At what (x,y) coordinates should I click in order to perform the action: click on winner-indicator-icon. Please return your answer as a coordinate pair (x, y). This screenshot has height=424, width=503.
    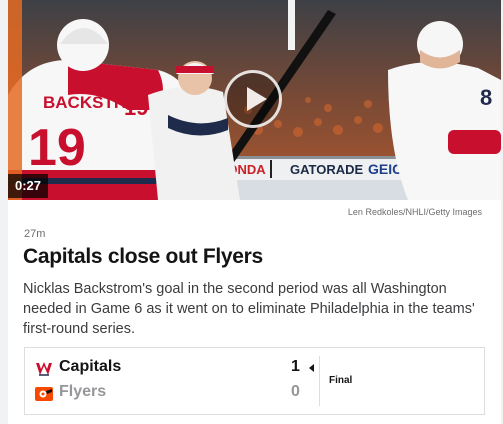
    Looking at the image, I should click on (311, 368).